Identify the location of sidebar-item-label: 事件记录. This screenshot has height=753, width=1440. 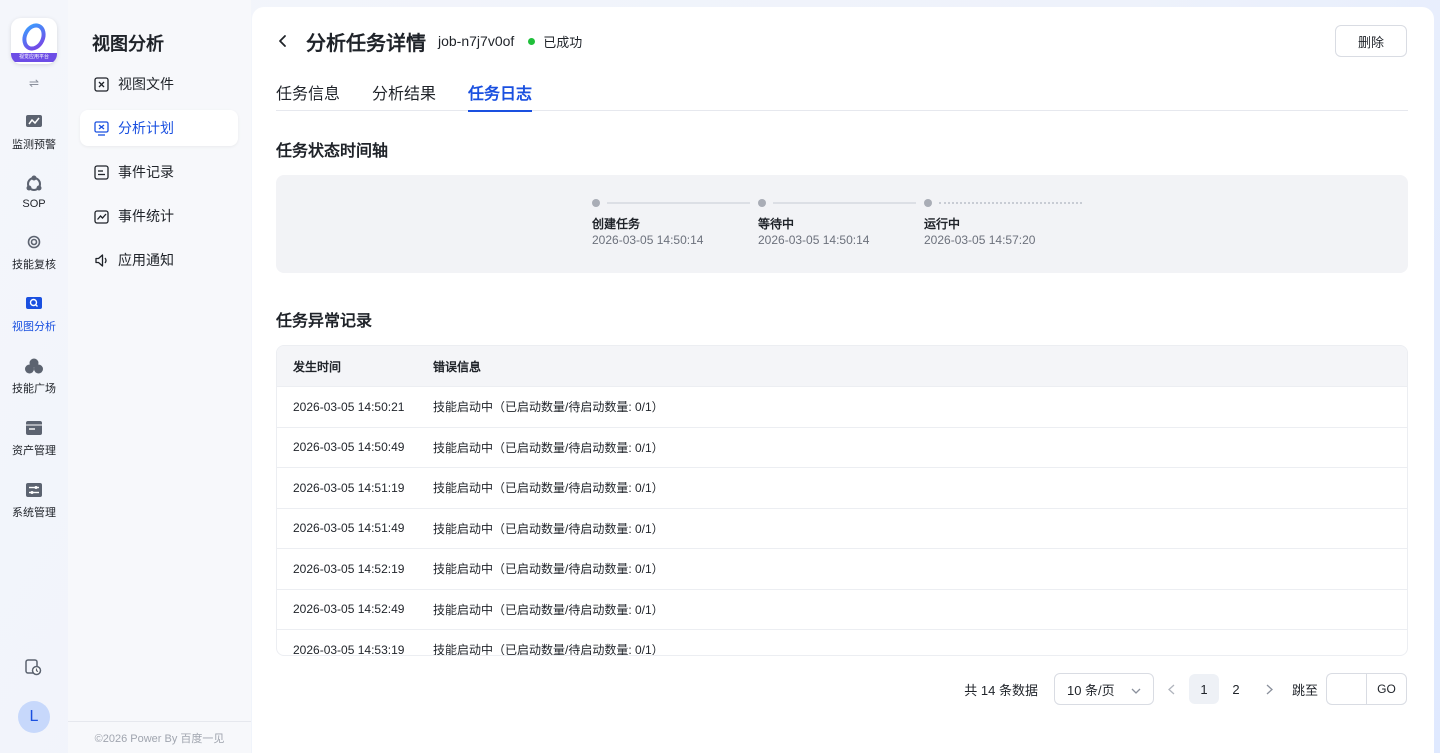
(146, 172).